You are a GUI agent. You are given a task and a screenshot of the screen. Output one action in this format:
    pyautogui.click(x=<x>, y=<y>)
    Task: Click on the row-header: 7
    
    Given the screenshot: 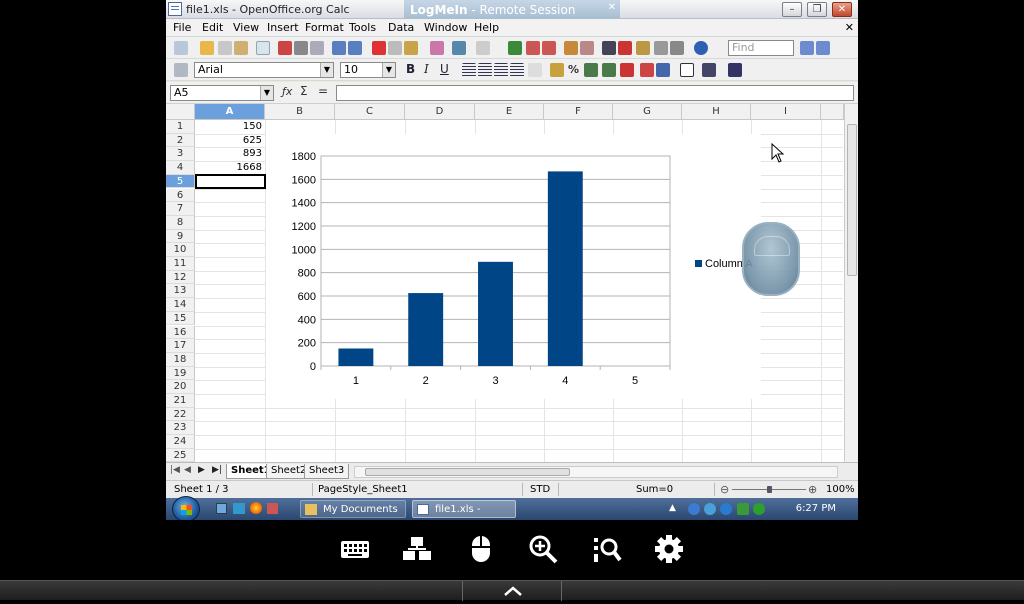 What is the action you would take?
    pyautogui.click(x=180, y=209)
    